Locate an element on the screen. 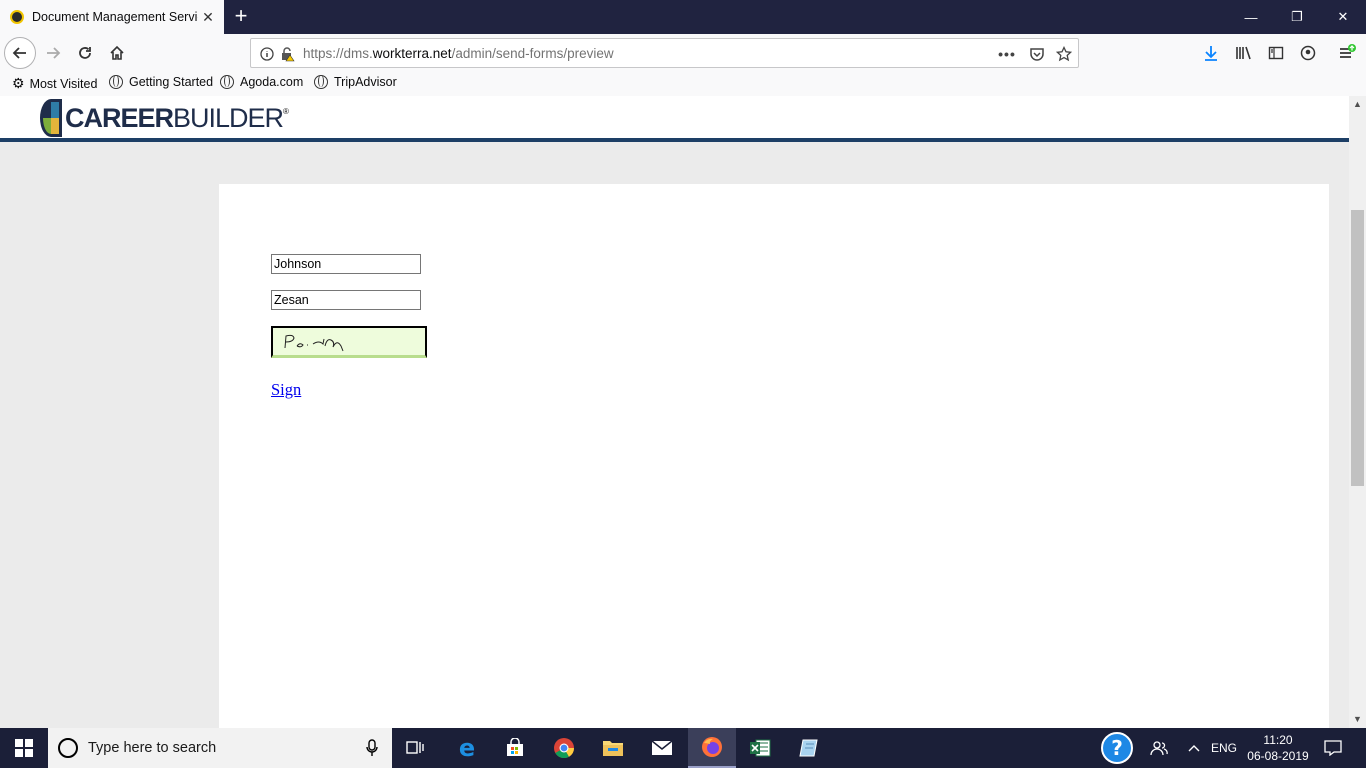 The height and width of the screenshot is (768, 1366). bookmark-getting-started: Getting Started is located at coordinates (161, 82).